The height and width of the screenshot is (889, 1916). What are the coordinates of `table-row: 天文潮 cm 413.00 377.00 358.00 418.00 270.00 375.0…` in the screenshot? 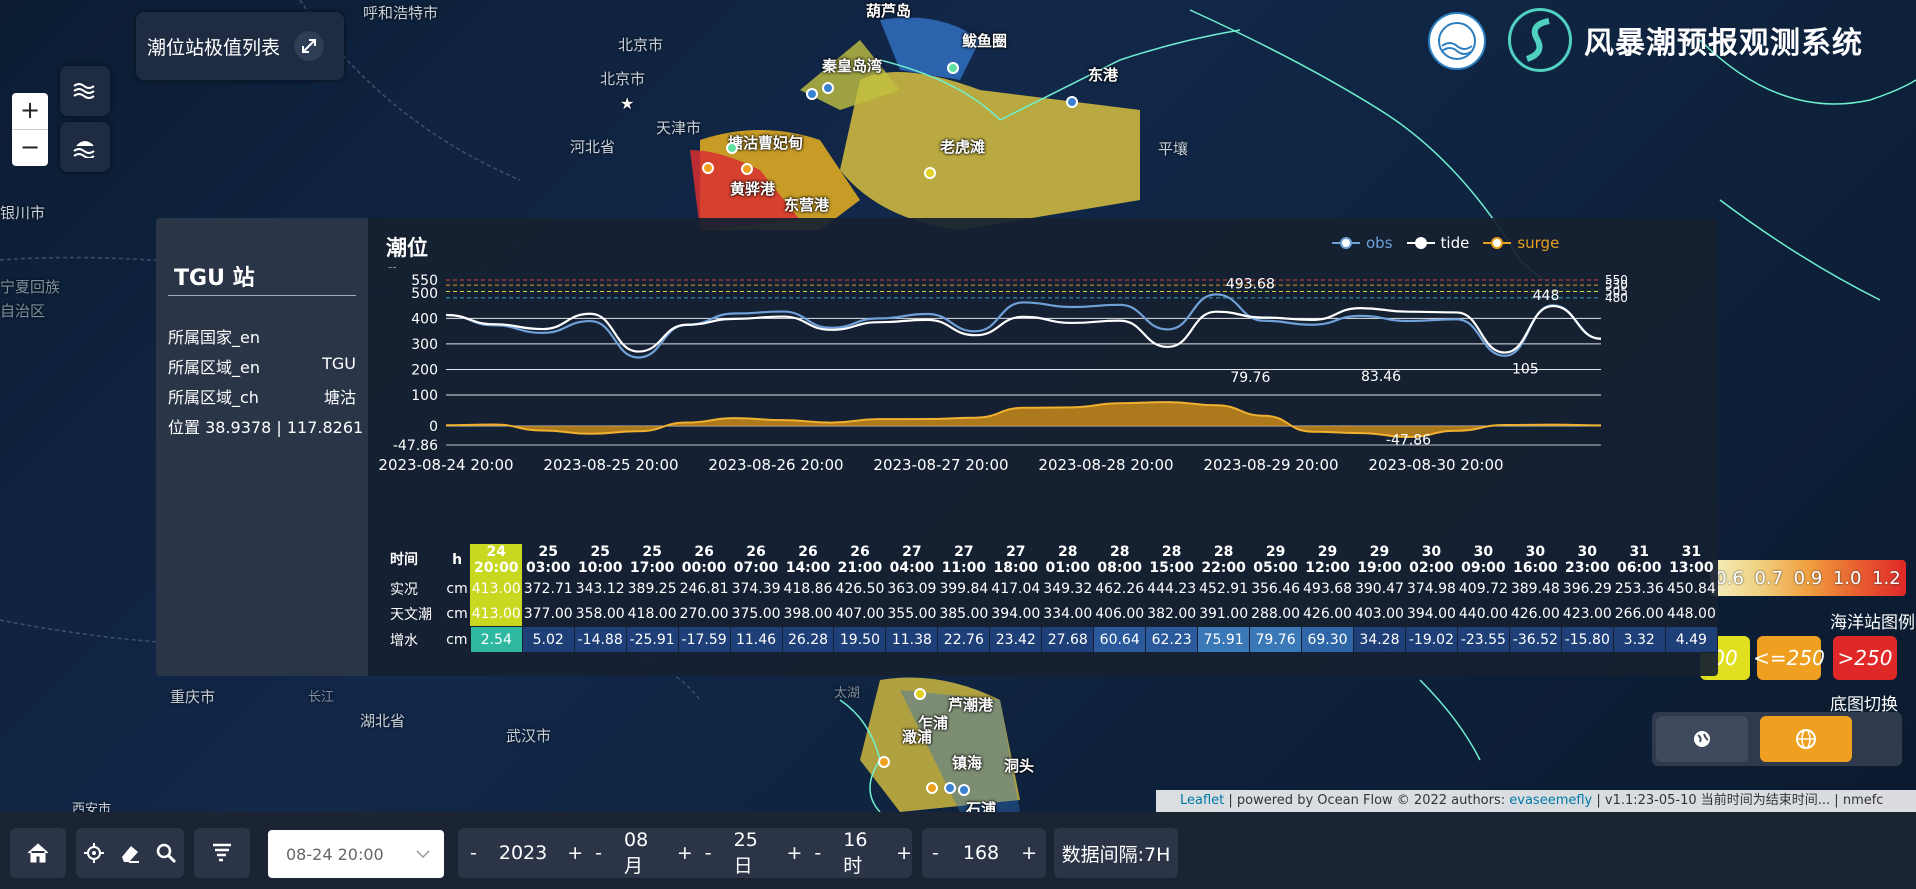 It's located at (1054, 614).